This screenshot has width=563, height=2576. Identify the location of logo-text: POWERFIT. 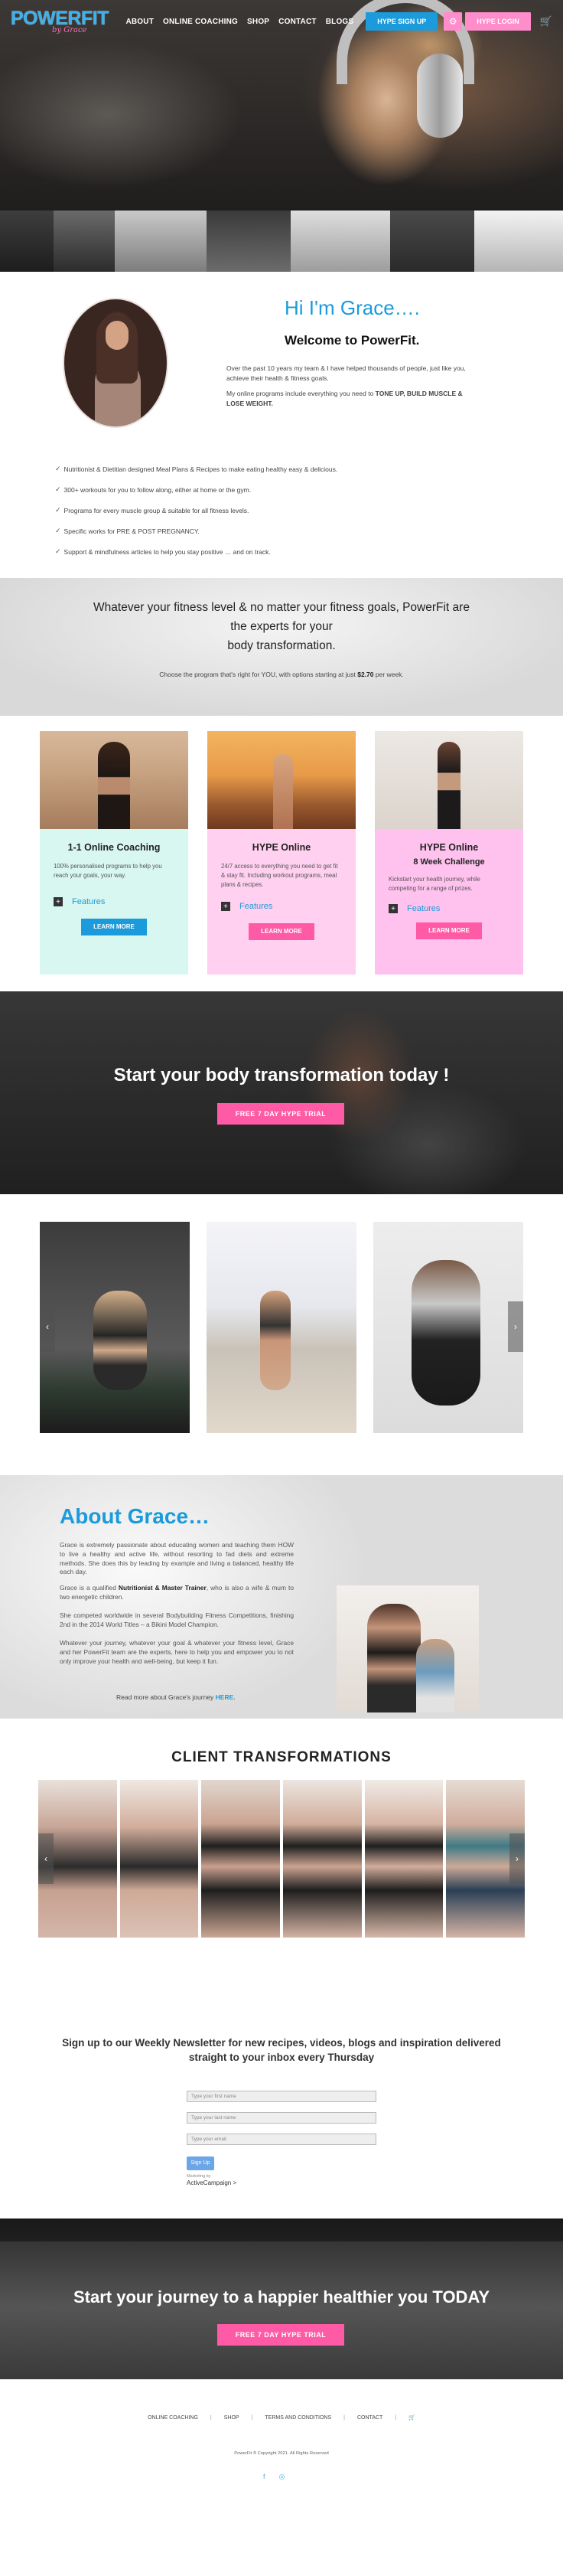
(60, 18).